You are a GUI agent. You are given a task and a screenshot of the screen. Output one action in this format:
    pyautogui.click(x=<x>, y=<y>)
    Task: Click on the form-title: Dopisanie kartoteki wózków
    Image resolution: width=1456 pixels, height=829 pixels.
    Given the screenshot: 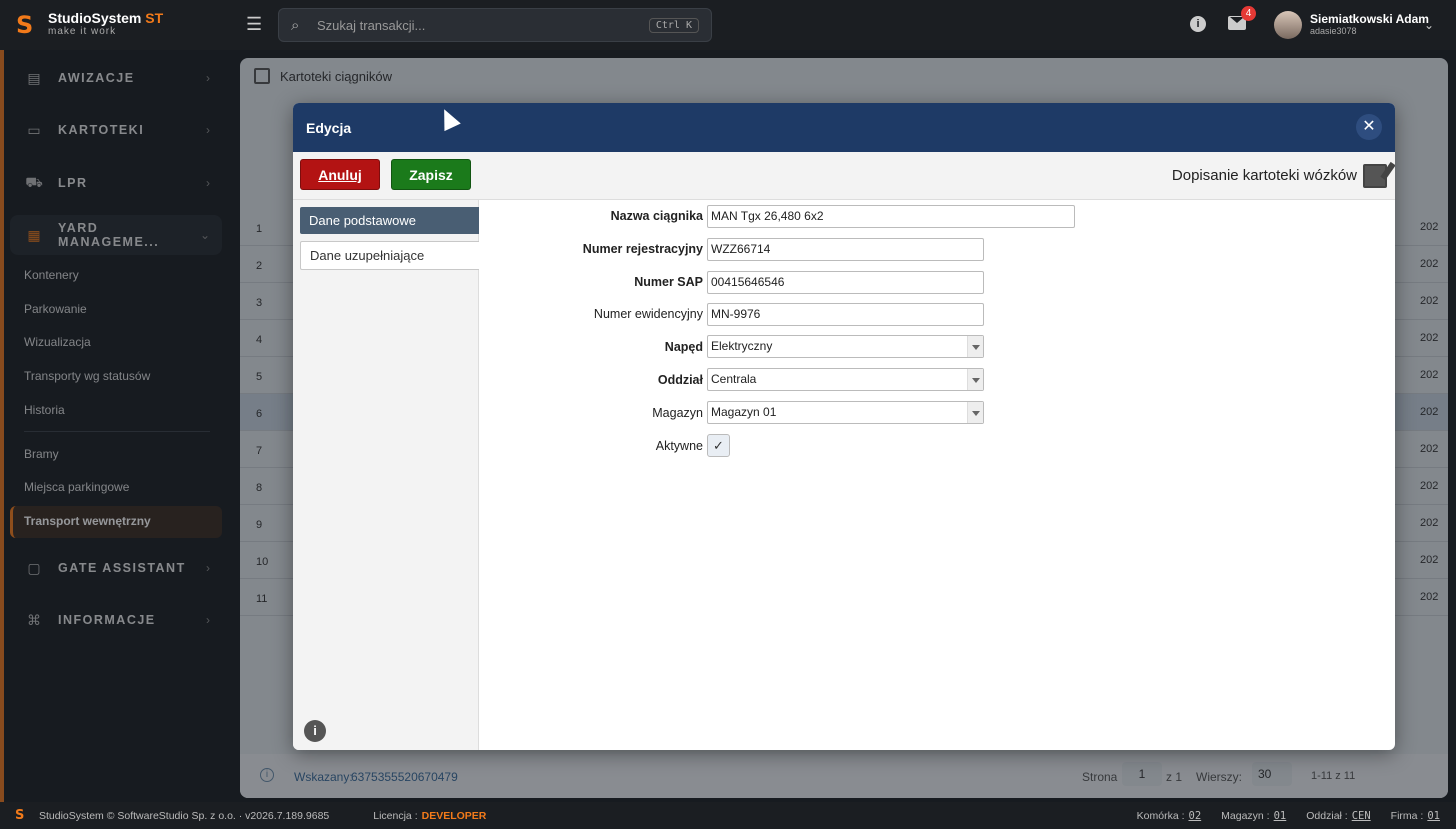 What is the action you would take?
    pyautogui.click(x=1264, y=175)
    